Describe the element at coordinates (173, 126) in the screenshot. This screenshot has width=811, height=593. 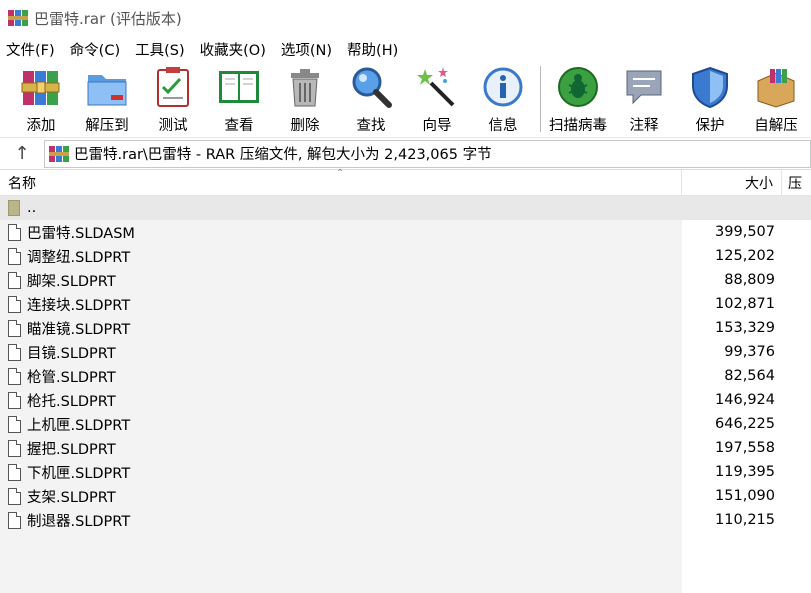
I see `test-label: 测试` at that location.